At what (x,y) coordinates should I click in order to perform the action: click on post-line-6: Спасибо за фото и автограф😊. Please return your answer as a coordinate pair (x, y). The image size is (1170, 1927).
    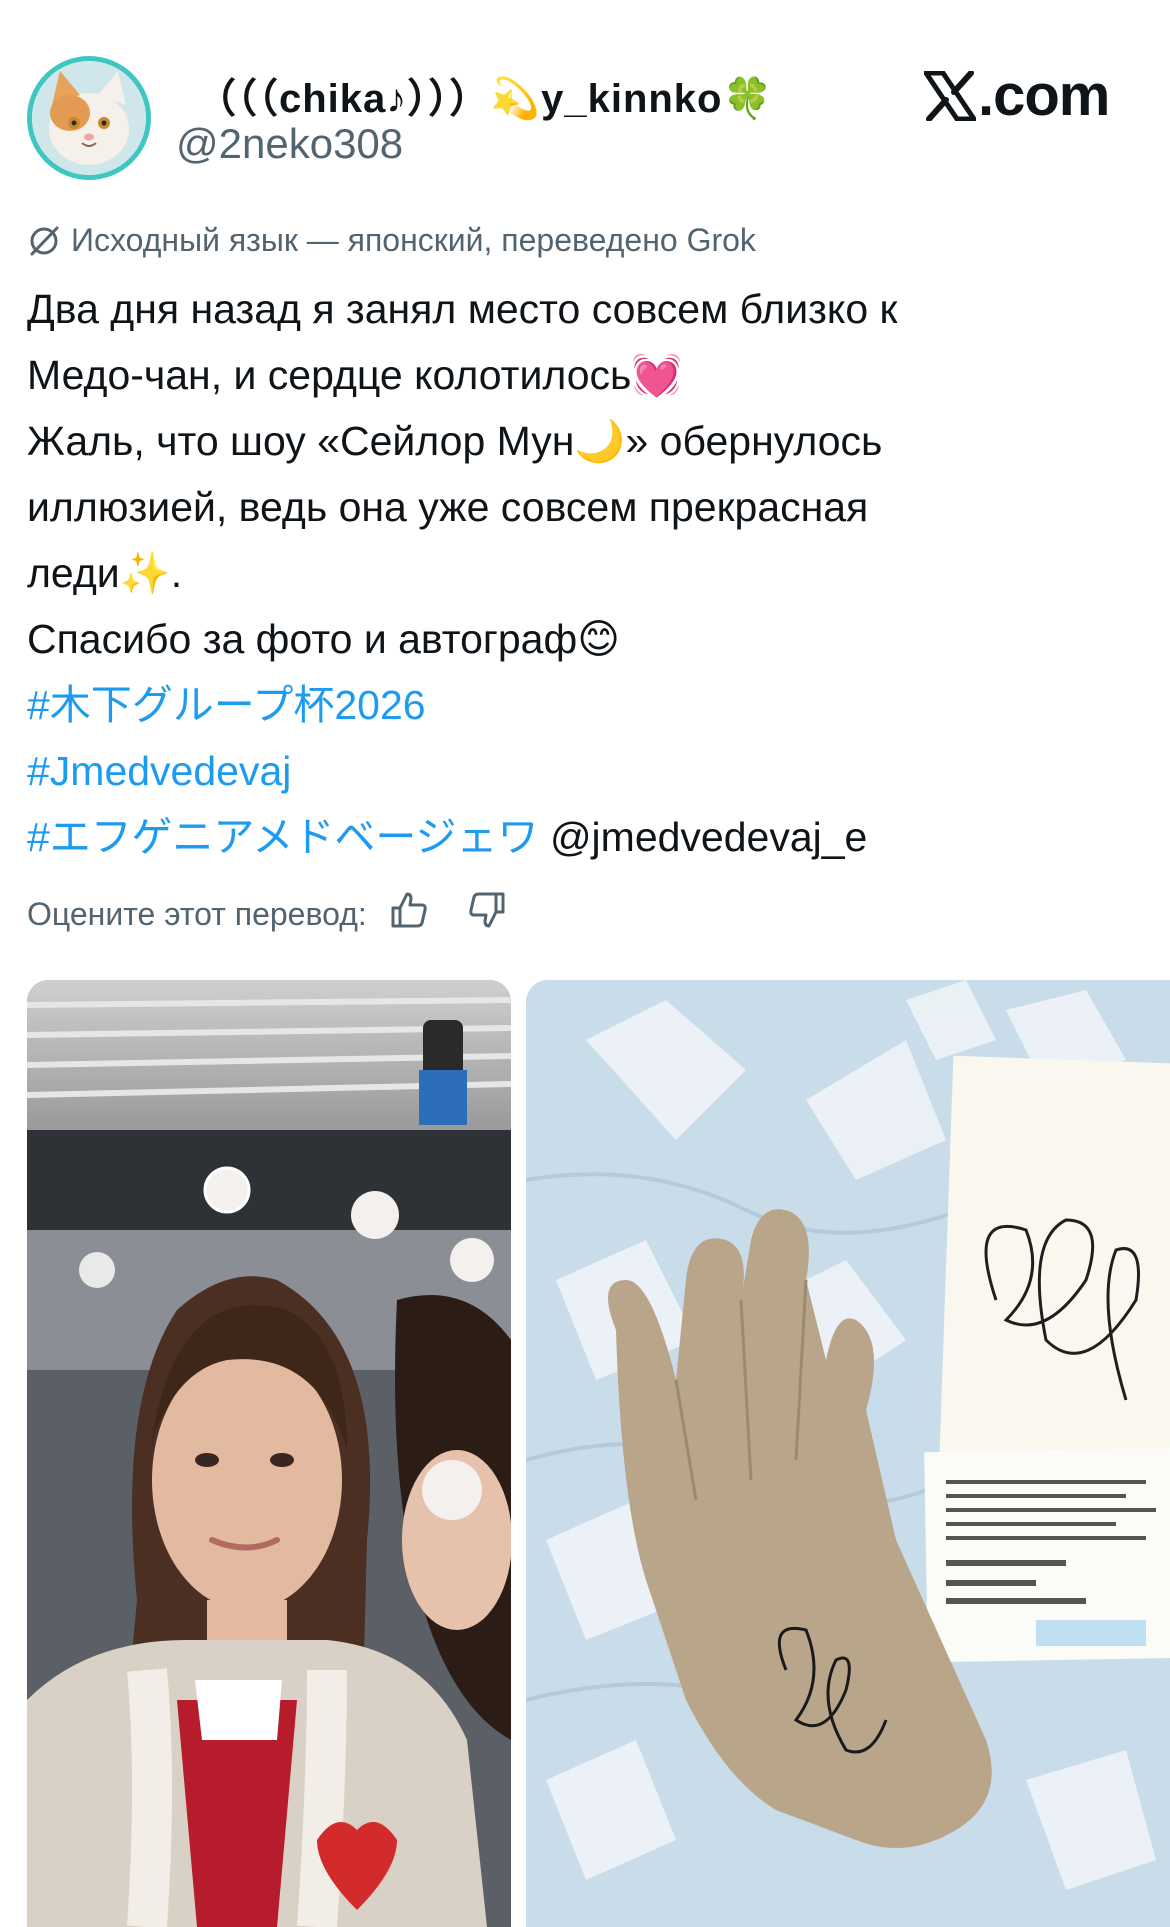
    Looking at the image, I should click on (323, 639).